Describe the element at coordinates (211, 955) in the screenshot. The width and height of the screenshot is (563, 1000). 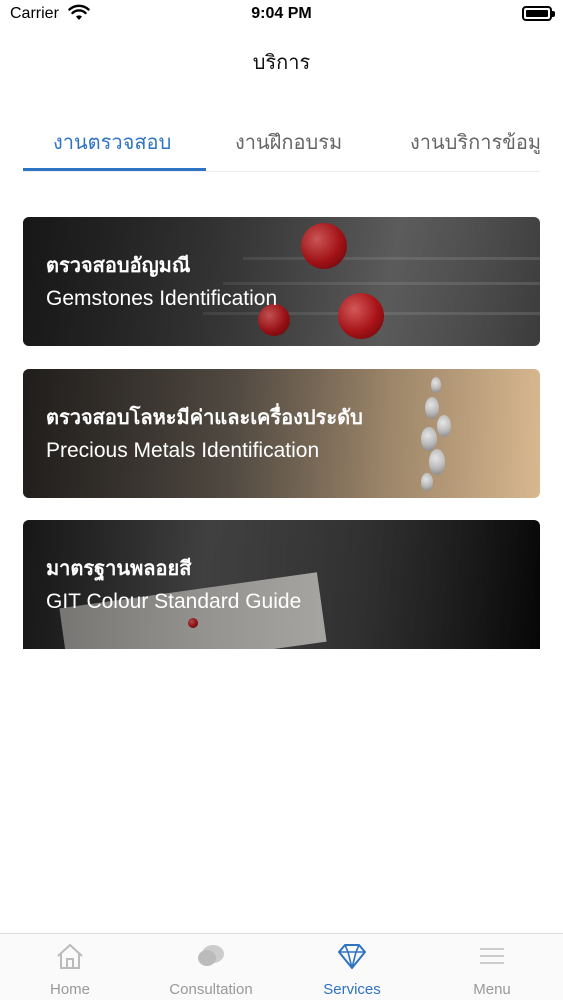
I see `chat-bubble-icon` at that location.